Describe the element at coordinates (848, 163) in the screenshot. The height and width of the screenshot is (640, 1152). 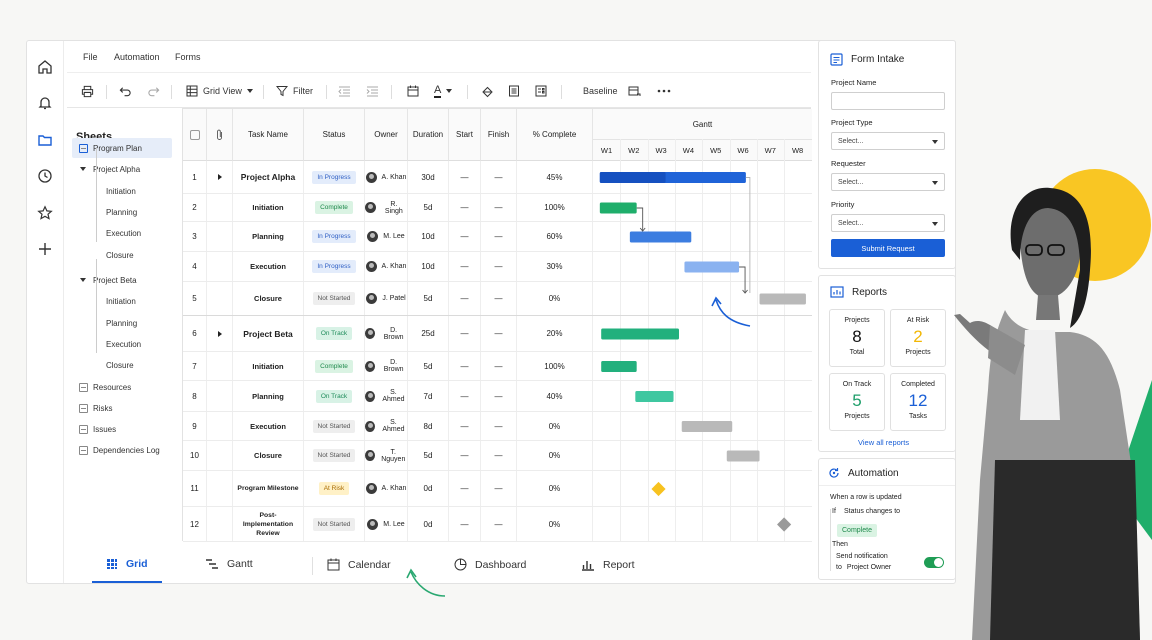
I see `requester-label: Requester` at that location.